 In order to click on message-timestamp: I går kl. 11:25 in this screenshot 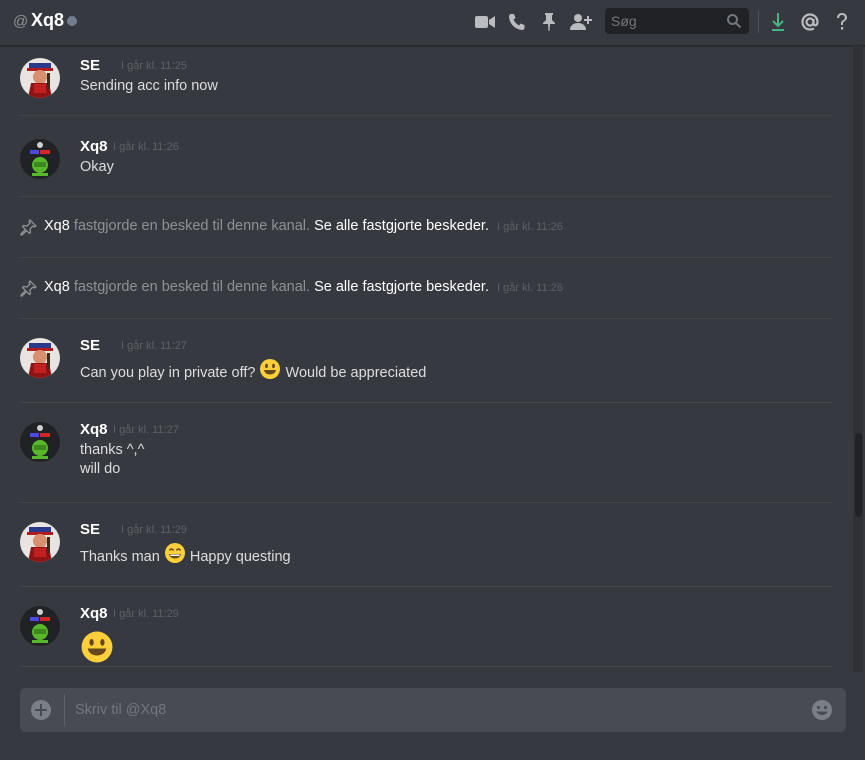, I will do `click(154, 66)`.